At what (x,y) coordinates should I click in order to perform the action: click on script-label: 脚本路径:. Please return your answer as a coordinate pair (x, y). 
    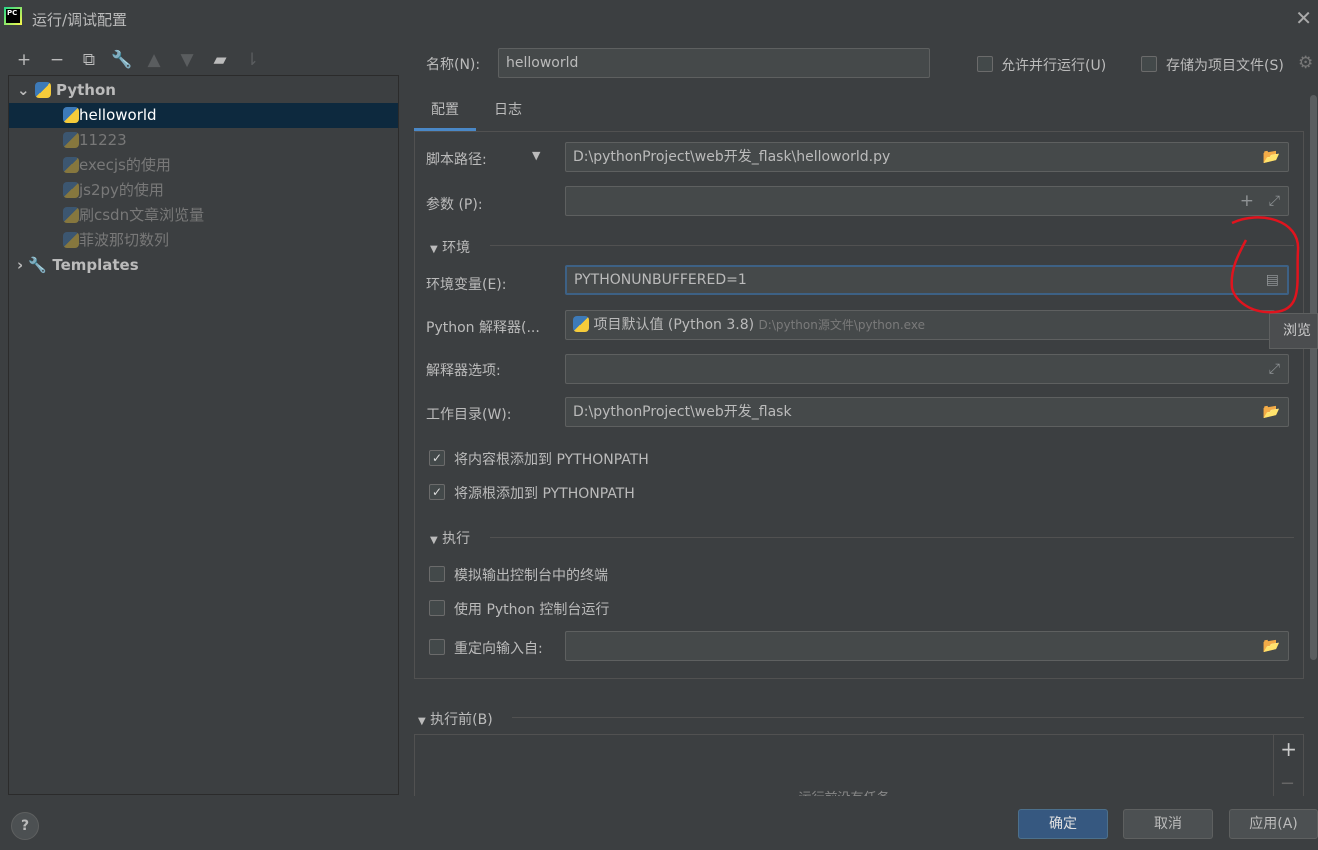
    Looking at the image, I should click on (456, 160).